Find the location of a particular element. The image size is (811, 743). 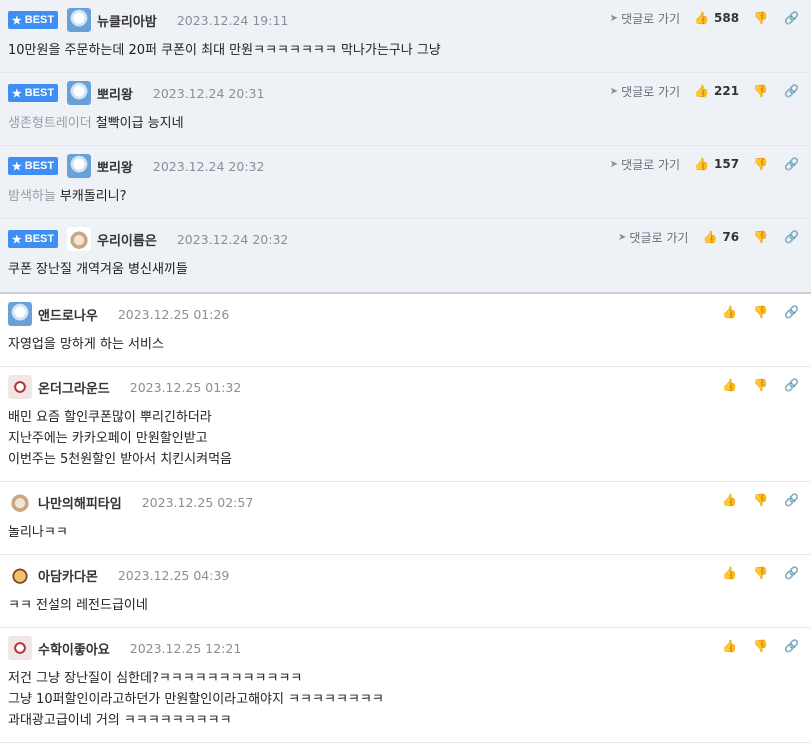

like-count: 221 is located at coordinates (727, 91).